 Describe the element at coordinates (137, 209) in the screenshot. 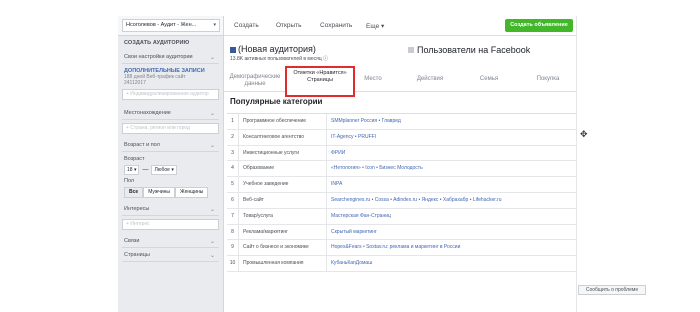

I see `interests-label: Интересы` at that location.